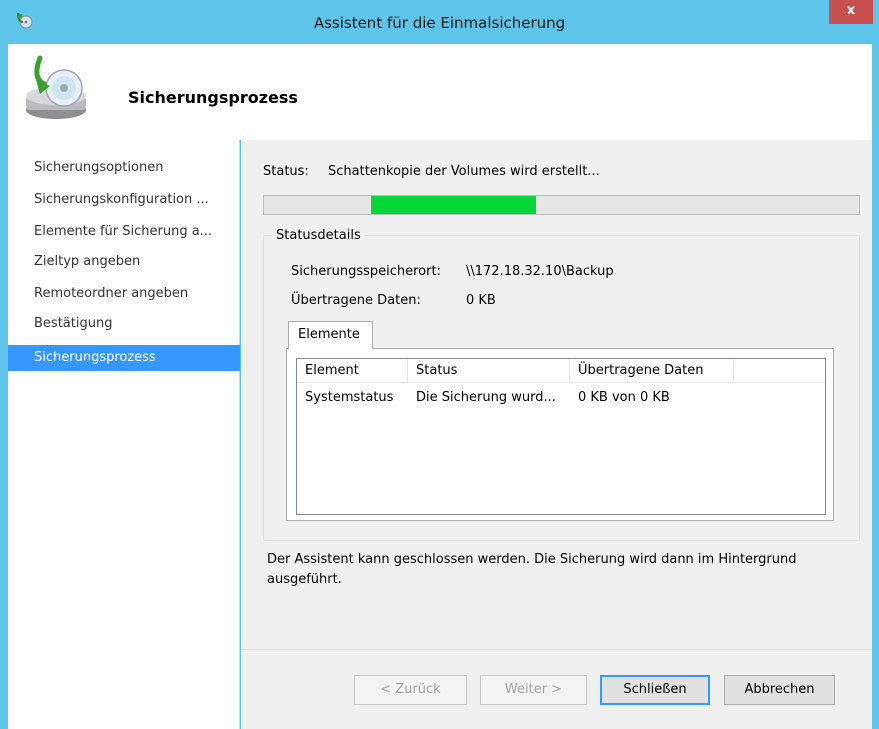 The image size is (879, 729). I want to click on nav-item-zieltyp: Zieltyp angeben, so click(124, 262).